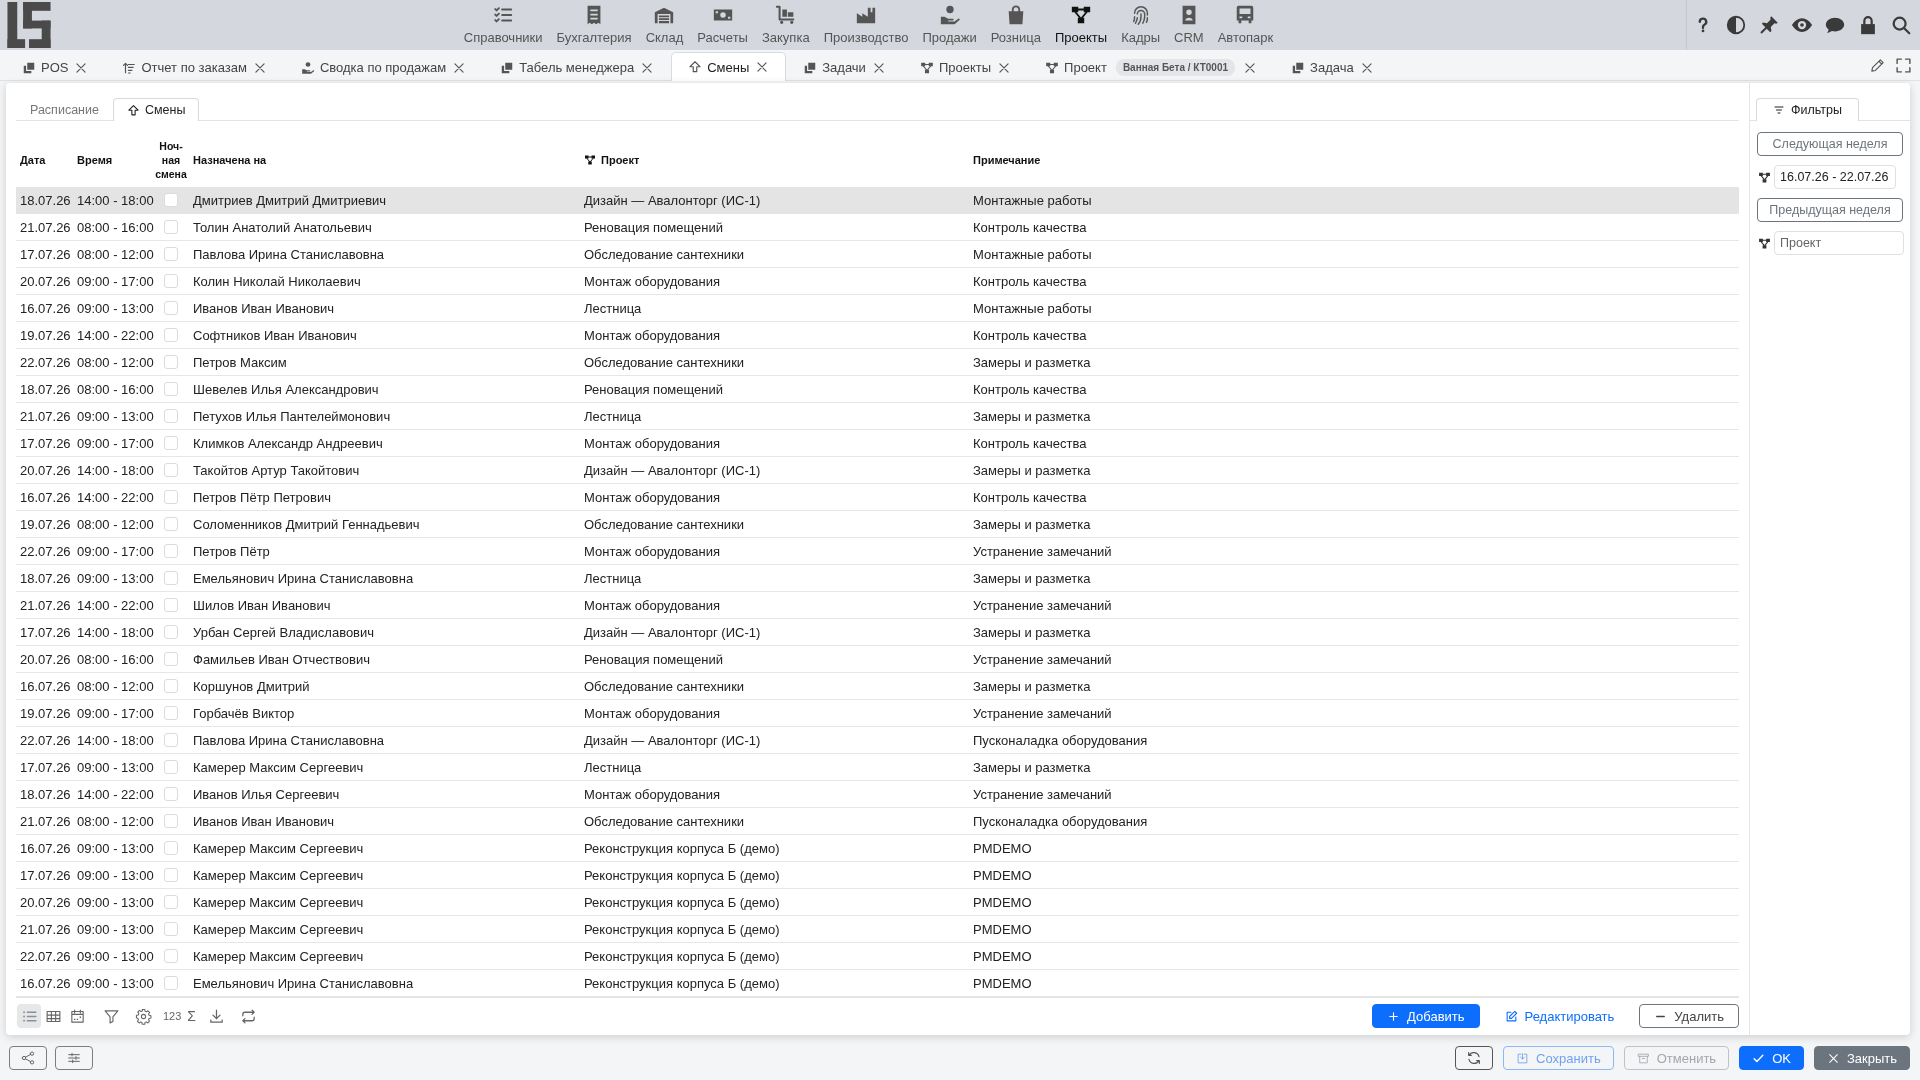 The image size is (1920, 1080). What do you see at coordinates (877, 200) in the screenshot?
I see `table-row: 18.07.26 14:00 - 18:00 Дмитриев Дмитрий Дмитриевич Дизайн — Авалонторг (ИС-1) Монтажные работы` at bounding box center [877, 200].